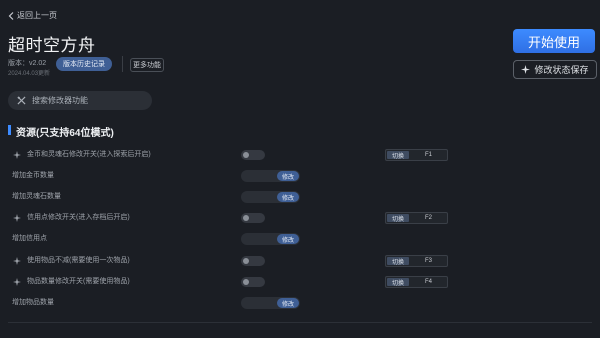 This screenshot has height=338, width=600. I want to click on save-state-button: 修改状态保存, so click(555, 69).